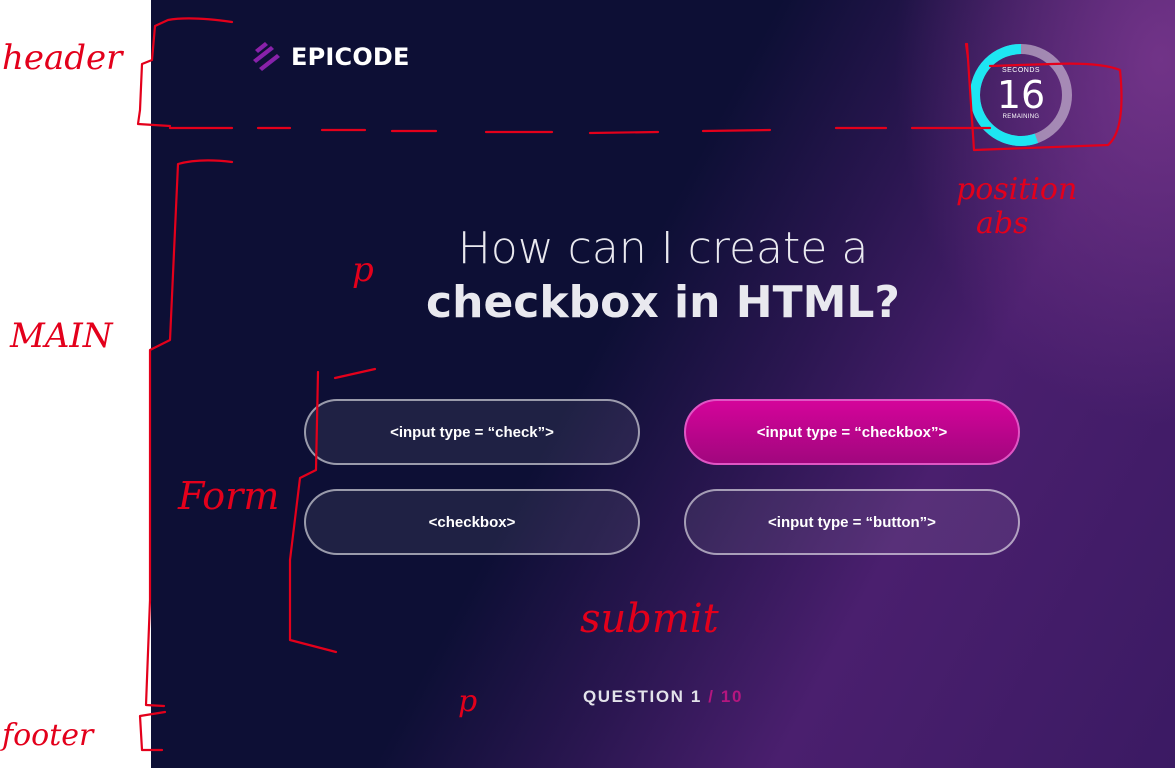 This screenshot has width=1175, height=768. Describe the element at coordinates (62, 58) in the screenshot. I see `annotation-header: header` at that location.